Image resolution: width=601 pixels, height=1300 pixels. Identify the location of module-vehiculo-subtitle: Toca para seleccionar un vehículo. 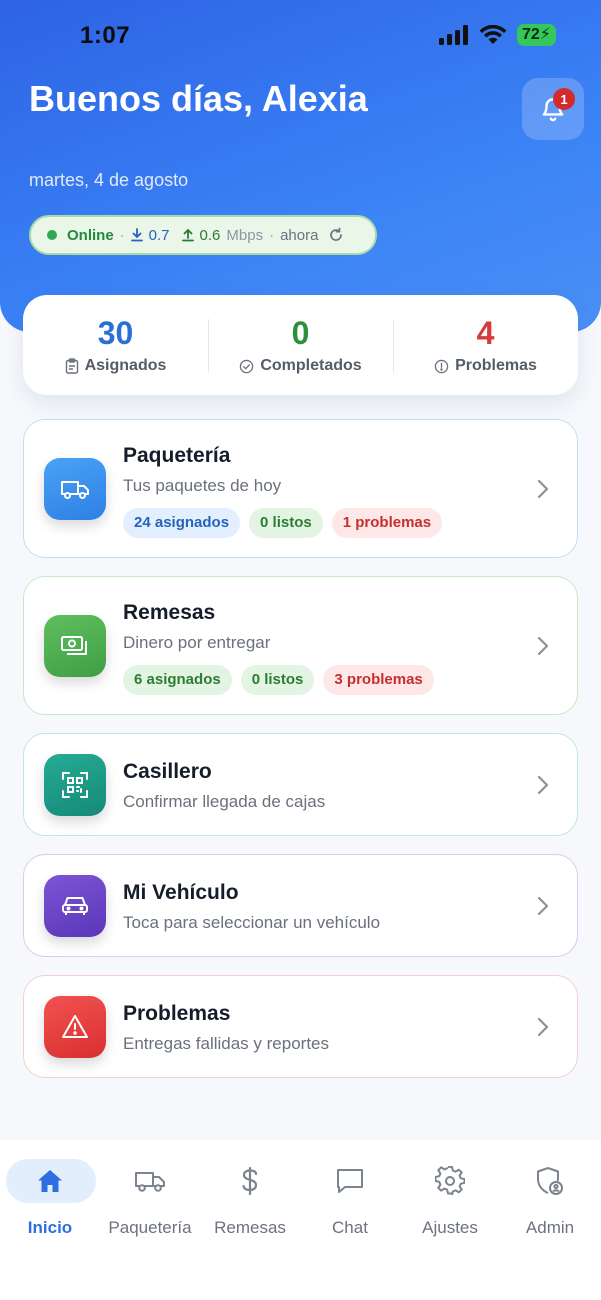
(252, 922).